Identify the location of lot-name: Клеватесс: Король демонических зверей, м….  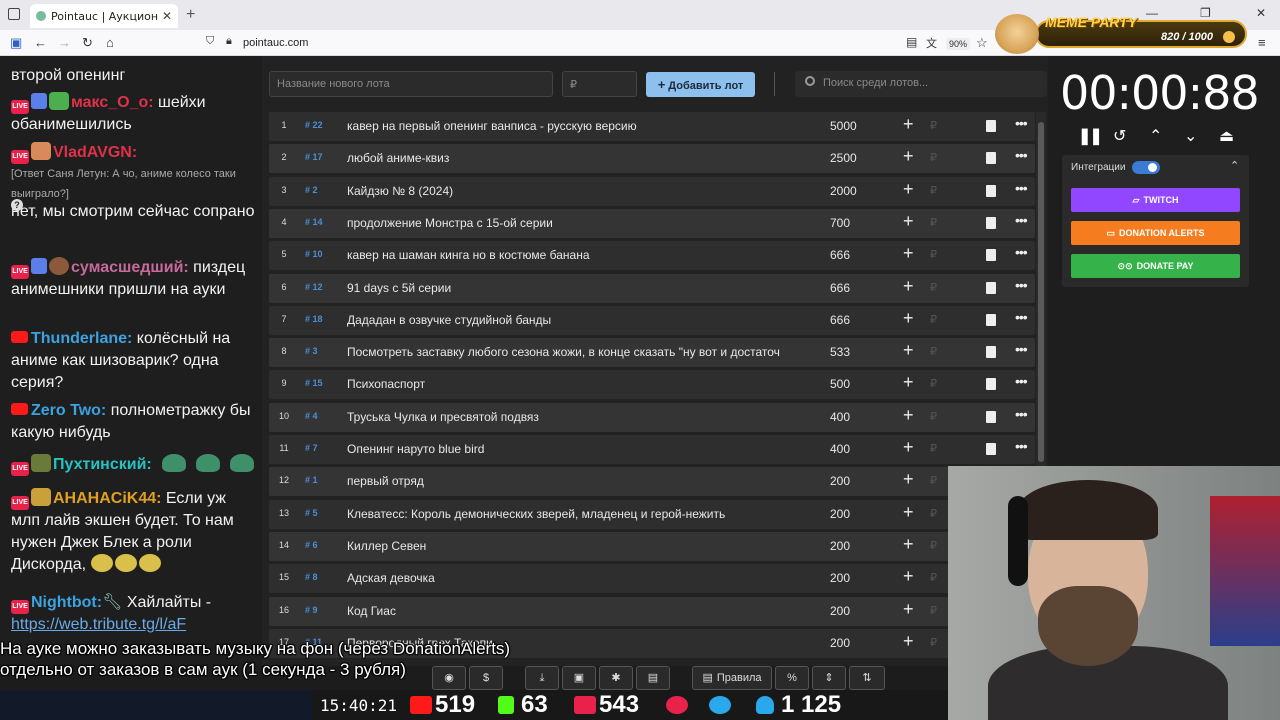
(577, 514).